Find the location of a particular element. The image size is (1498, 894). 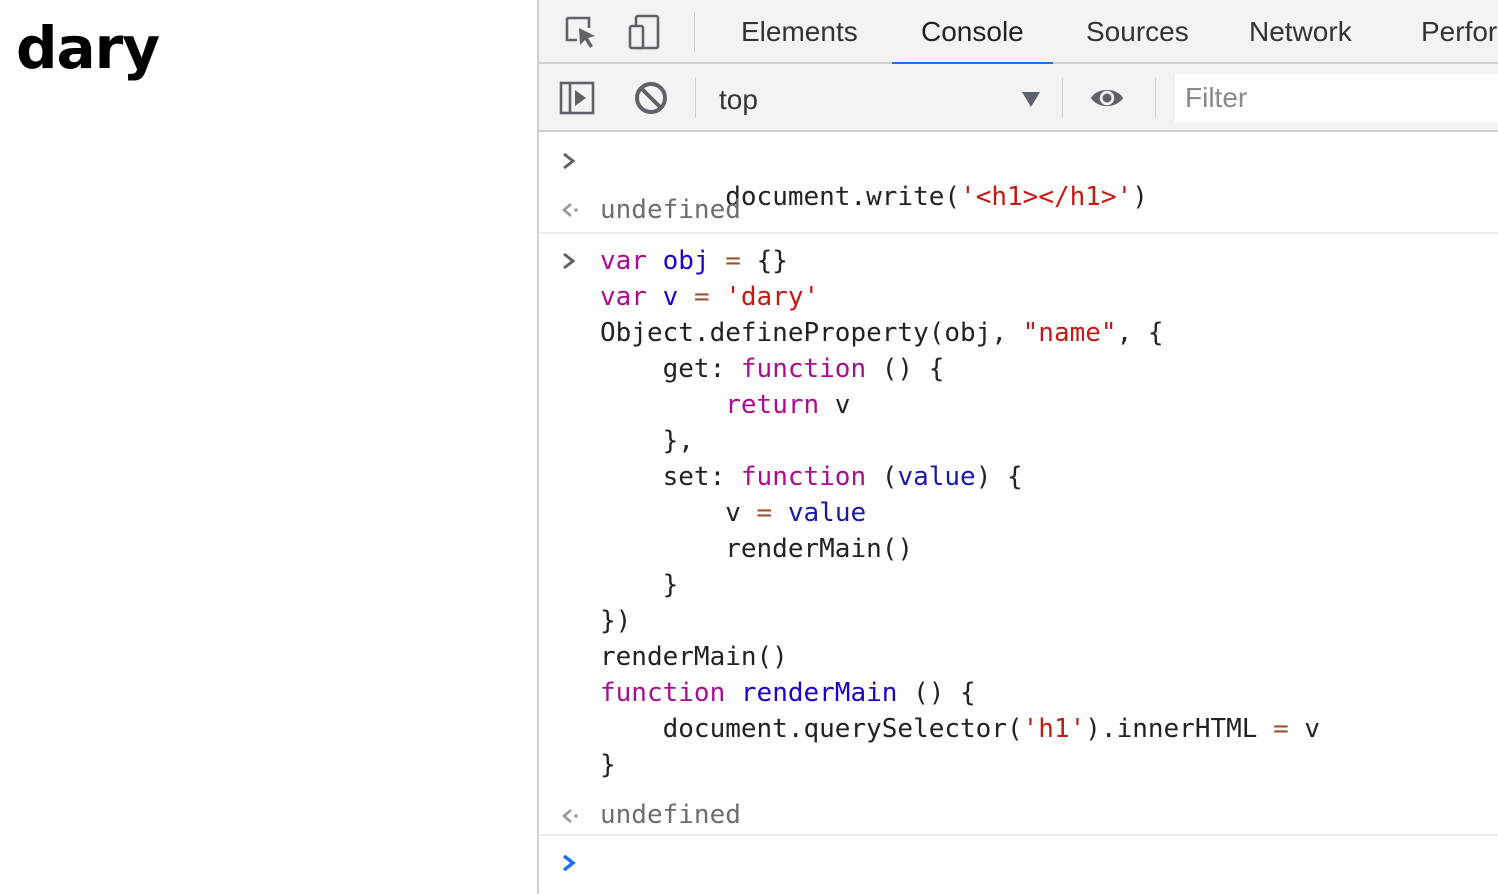

console-entry: document.write('<h1></h1>') undefined is located at coordinates (1018, 183).